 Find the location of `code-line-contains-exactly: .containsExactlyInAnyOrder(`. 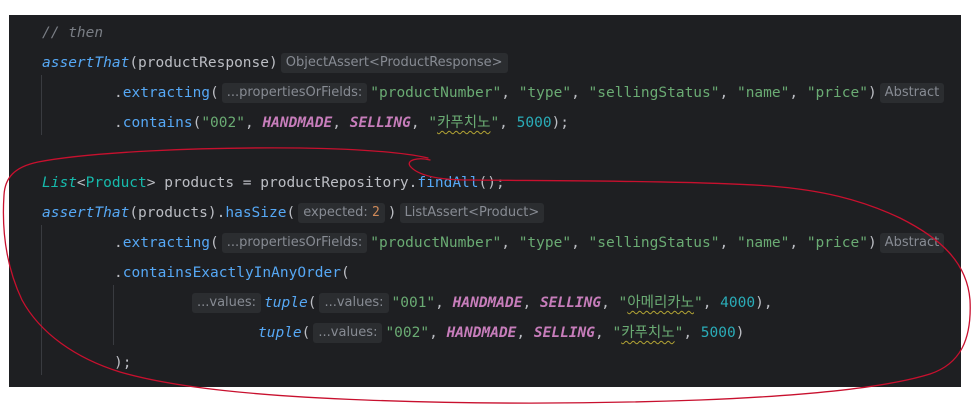

code-line-contains-exactly: .containsExactlyInAnyOrder( is located at coordinates (232, 273).